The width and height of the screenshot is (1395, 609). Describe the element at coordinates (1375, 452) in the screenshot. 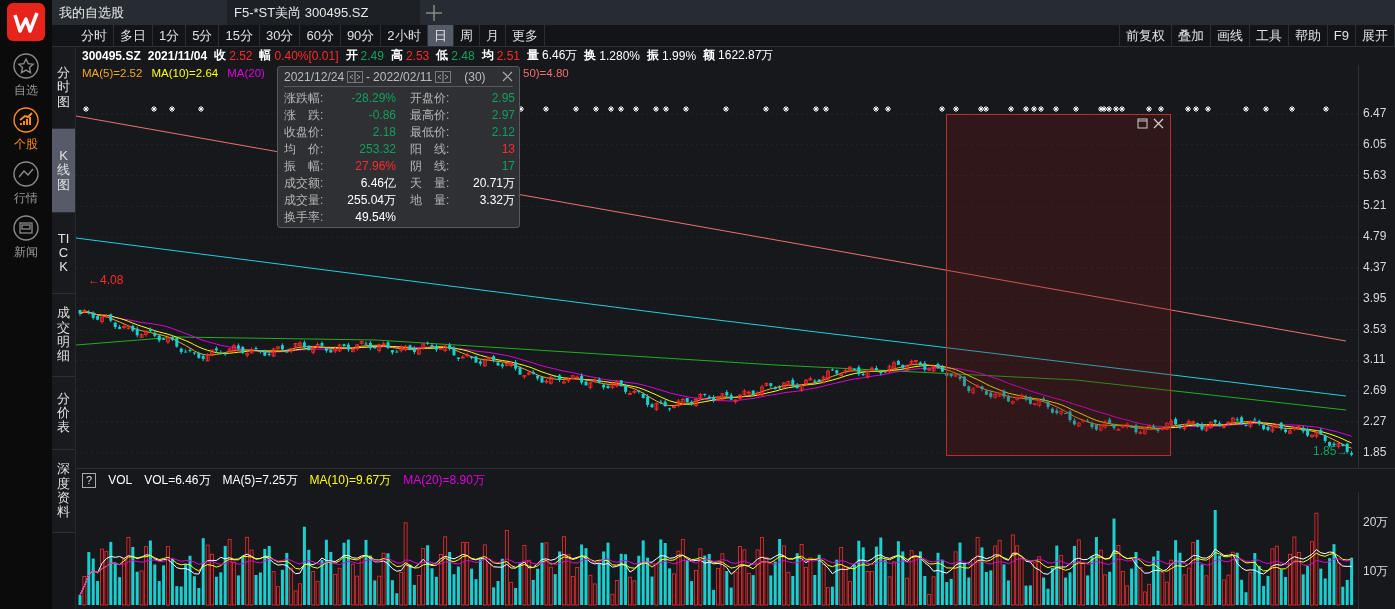

I see `price-axis-label: 1.85` at that location.